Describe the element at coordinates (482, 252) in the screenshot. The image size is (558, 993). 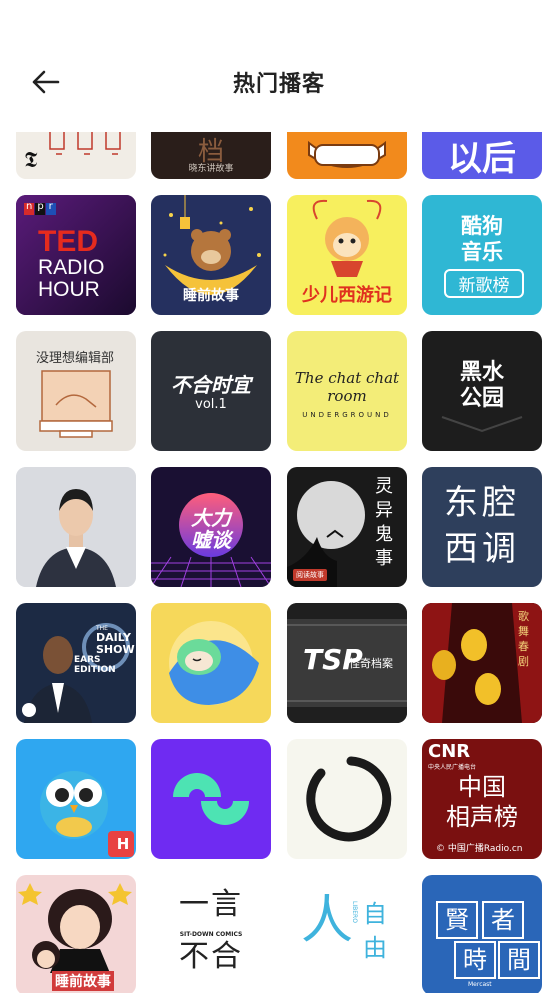
I see `kugou-line2: 音乐` at that location.